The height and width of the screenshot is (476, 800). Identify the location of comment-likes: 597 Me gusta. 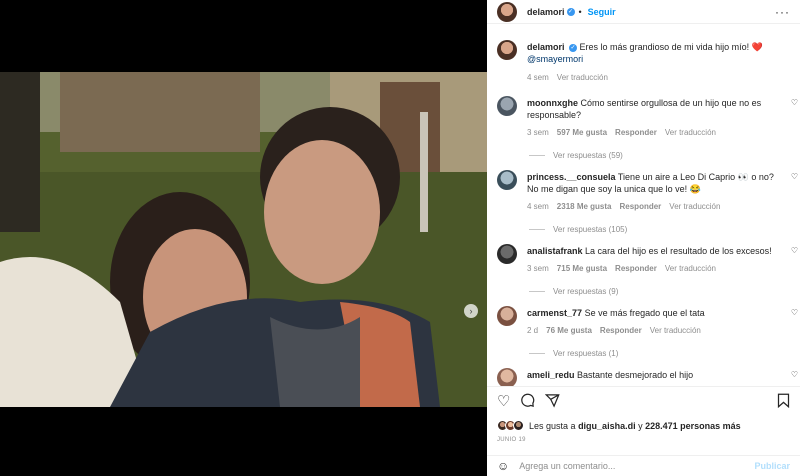
(582, 133).